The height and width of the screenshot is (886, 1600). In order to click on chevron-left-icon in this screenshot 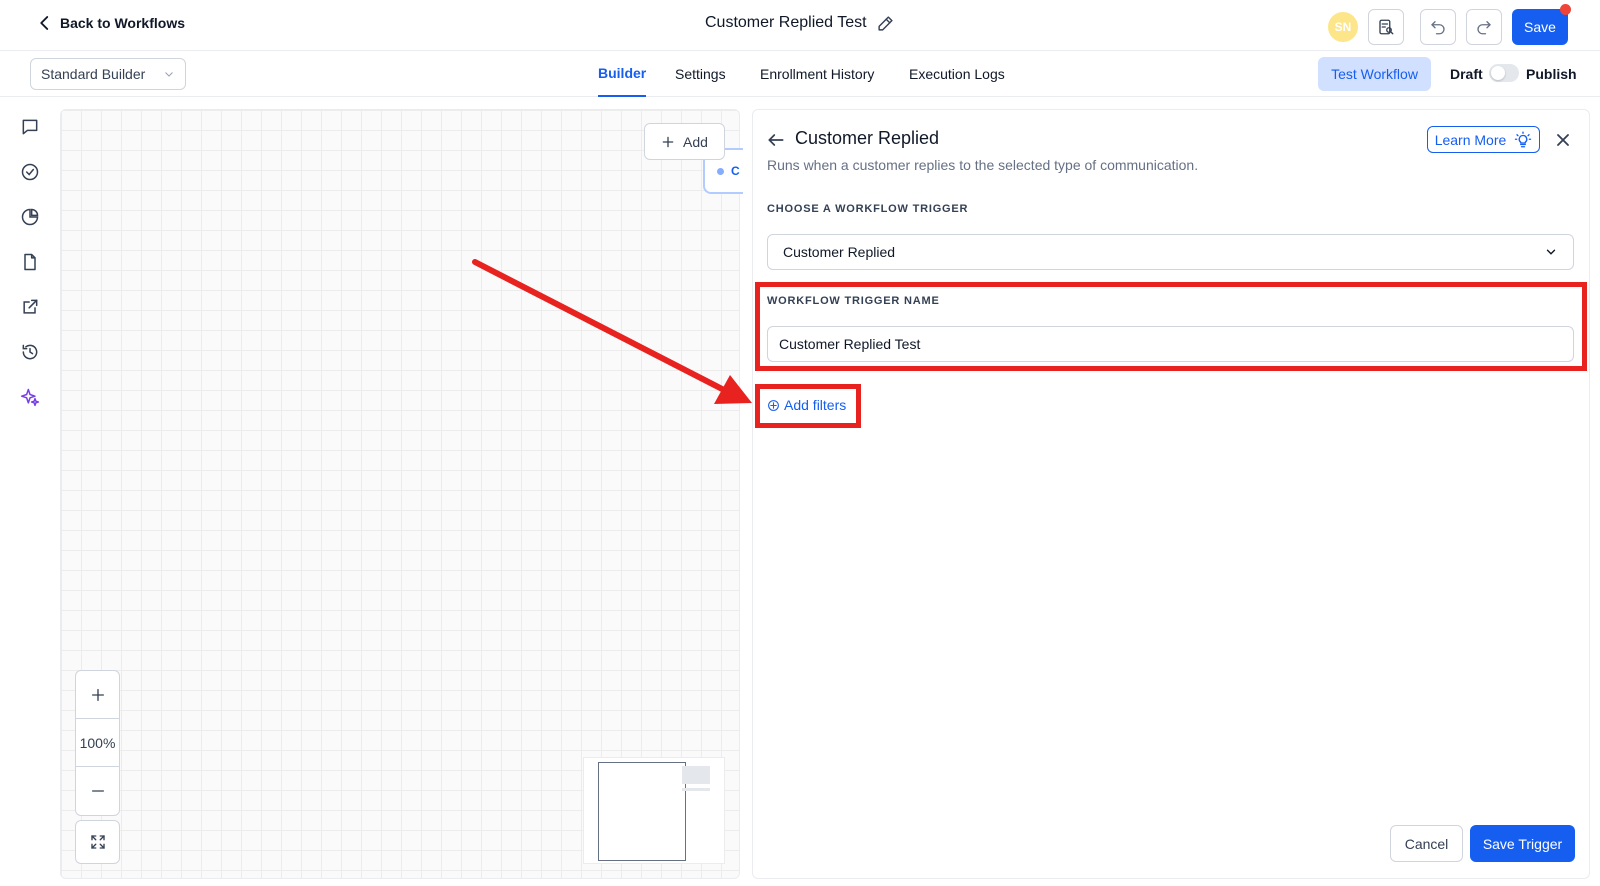, I will do `click(44, 23)`.